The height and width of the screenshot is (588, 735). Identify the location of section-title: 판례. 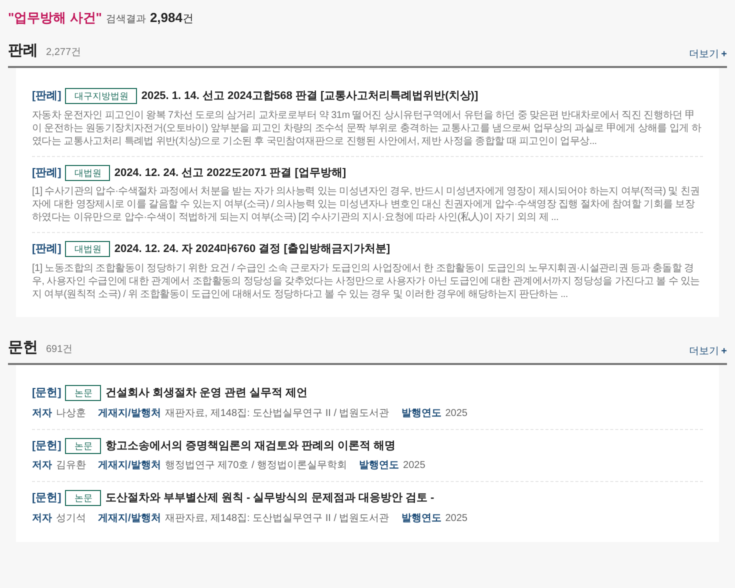
(23, 50).